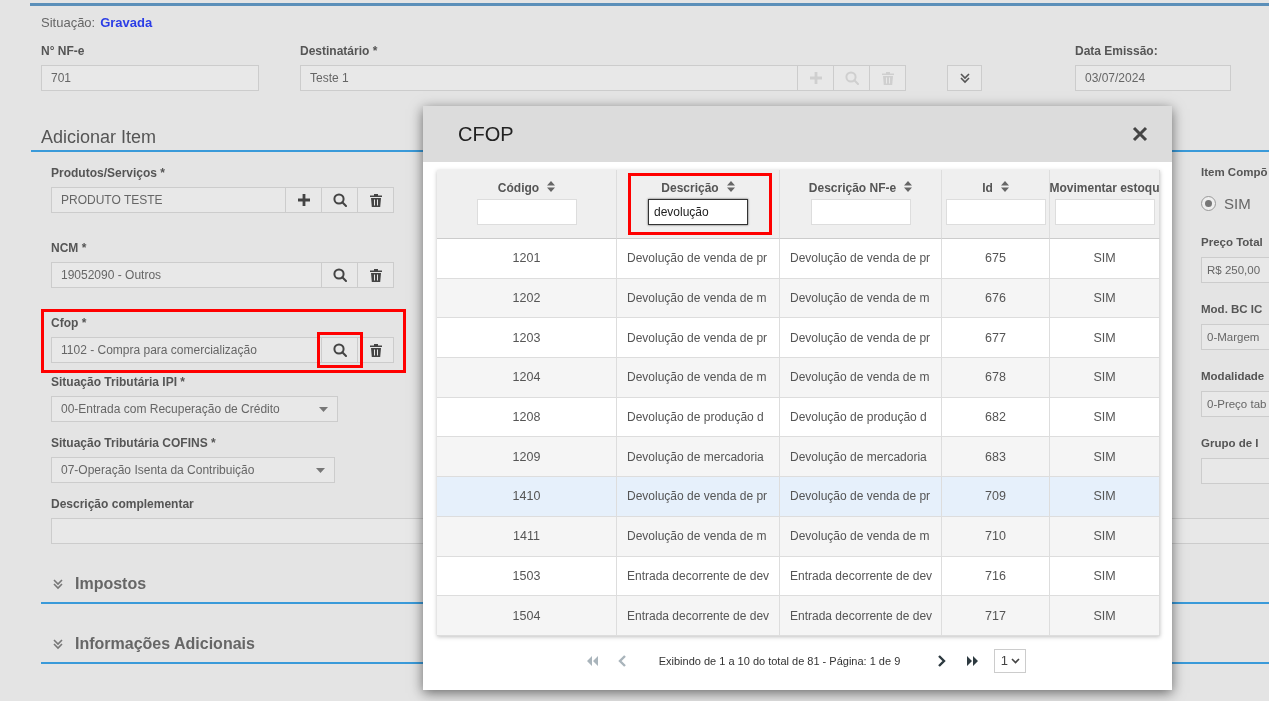 The width and height of the screenshot is (1269, 701). Describe the element at coordinates (1015, 660) in the screenshot. I see `chevron-down-icon` at that location.